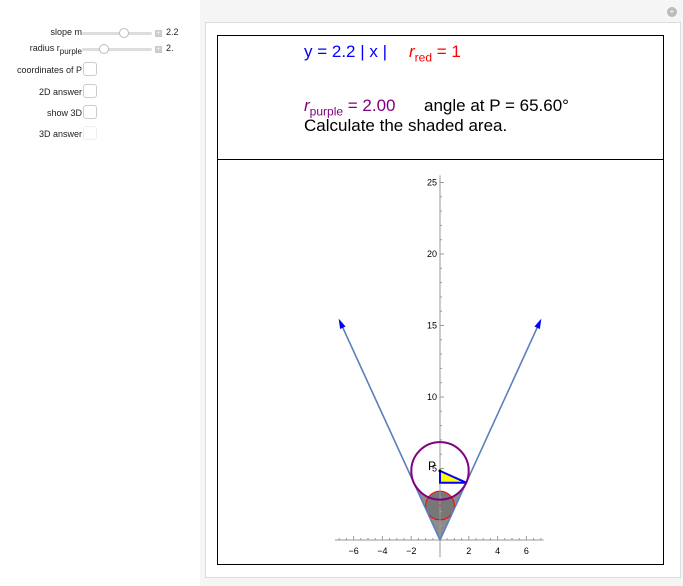 The width and height of the screenshot is (683, 586). What do you see at coordinates (468, 551) in the screenshot?
I see `x-tick-label: 2` at bounding box center [468, 551].